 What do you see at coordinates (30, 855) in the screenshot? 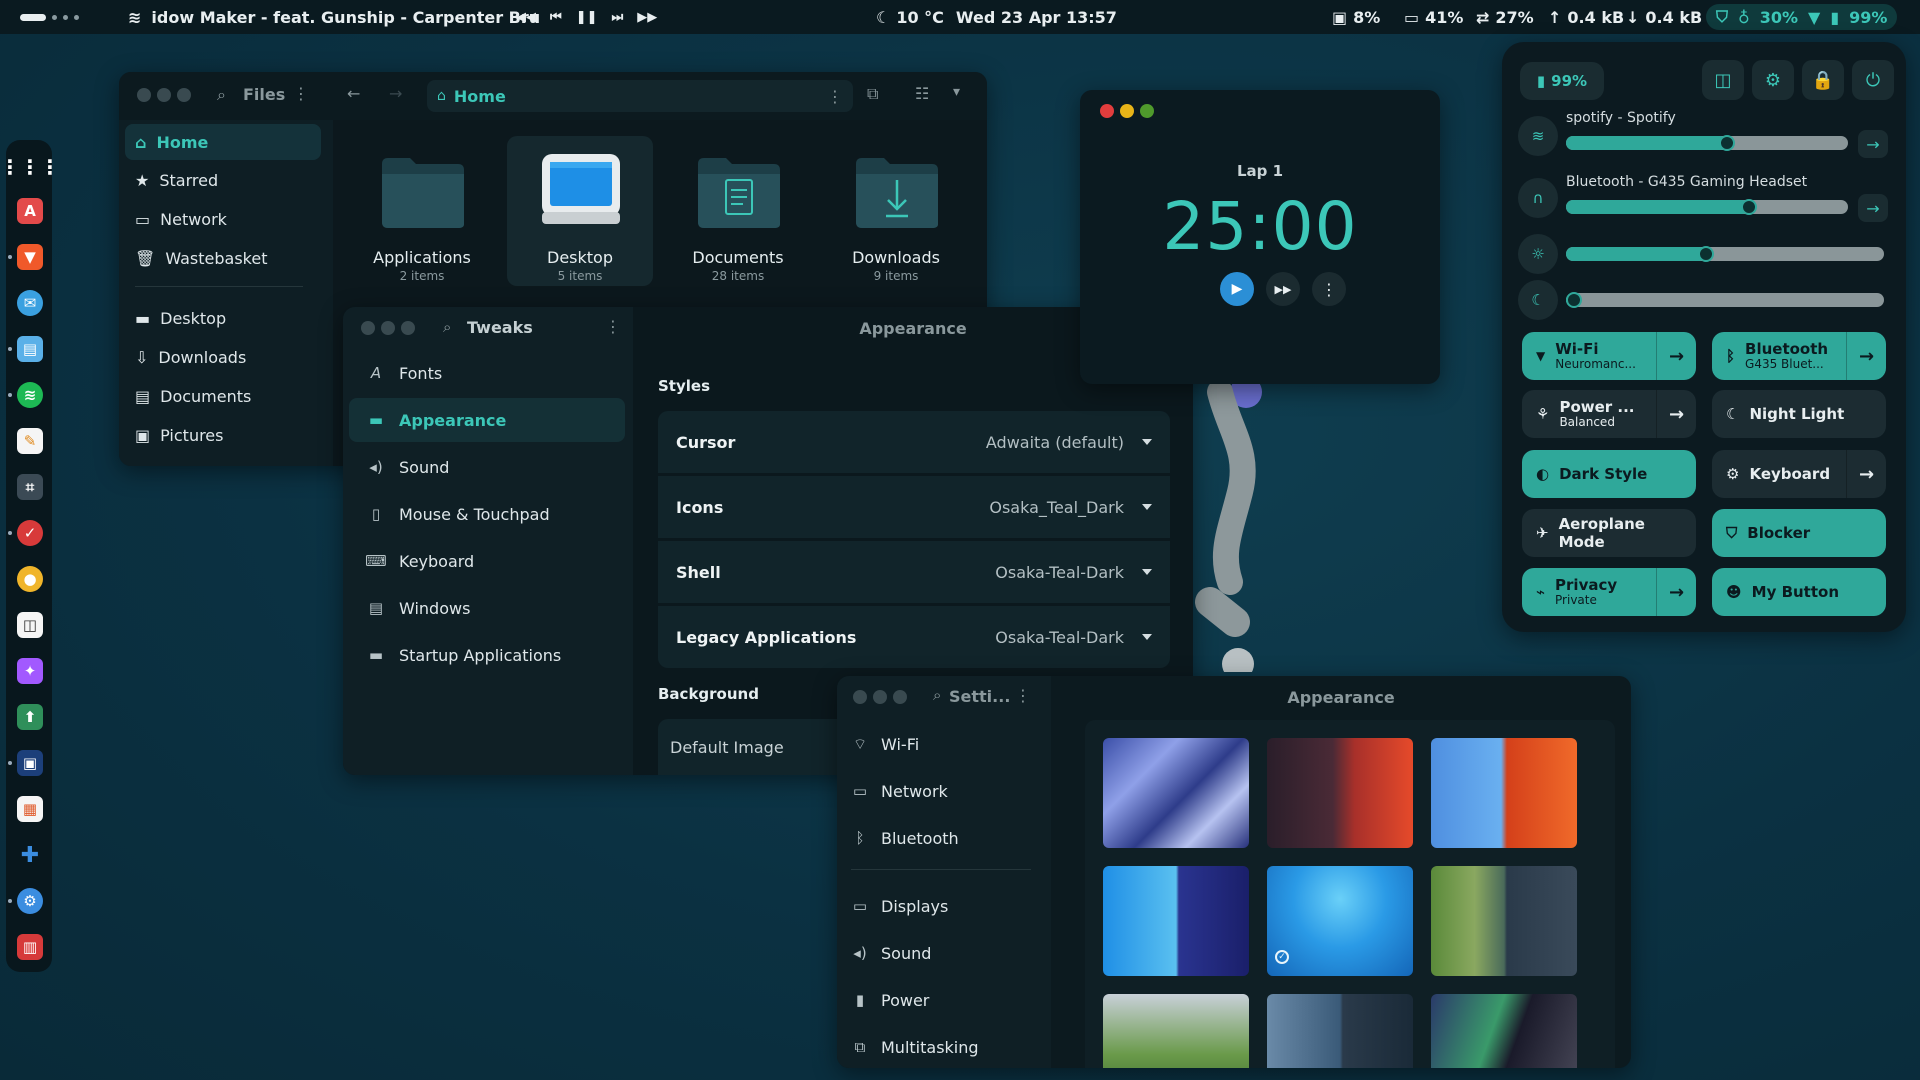
I see `extensions-icon: ✚` at bounding box center [30, 855].